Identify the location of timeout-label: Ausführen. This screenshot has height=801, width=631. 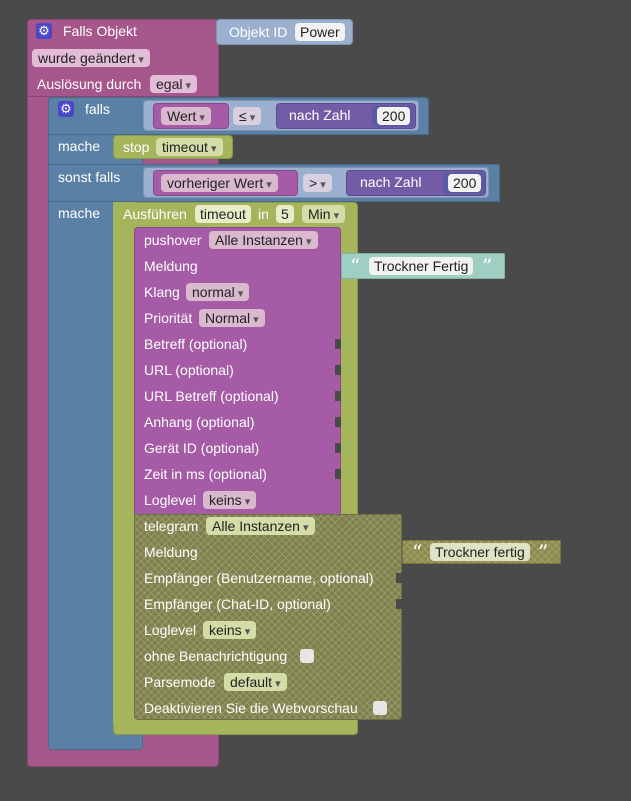
(155, 214).